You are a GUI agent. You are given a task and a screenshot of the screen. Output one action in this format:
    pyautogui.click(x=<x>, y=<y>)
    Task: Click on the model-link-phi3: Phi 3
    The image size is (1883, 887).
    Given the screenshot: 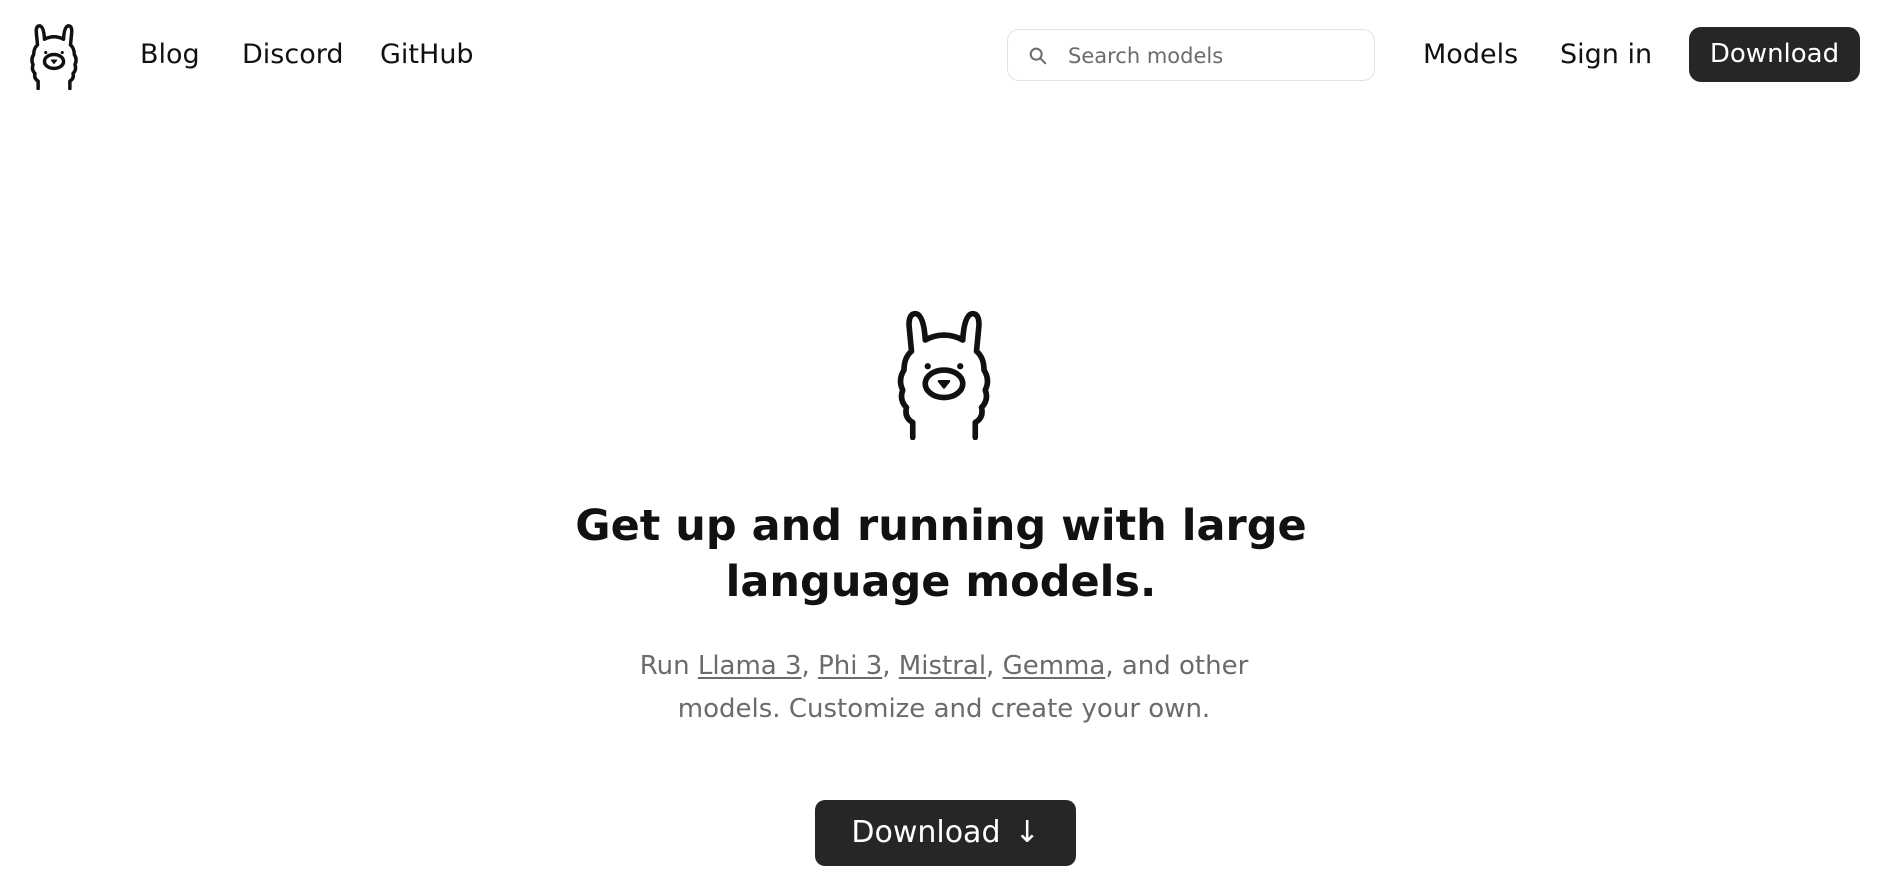 What is the action you would take?
    pyautogui.click(x=850, y=666)
    